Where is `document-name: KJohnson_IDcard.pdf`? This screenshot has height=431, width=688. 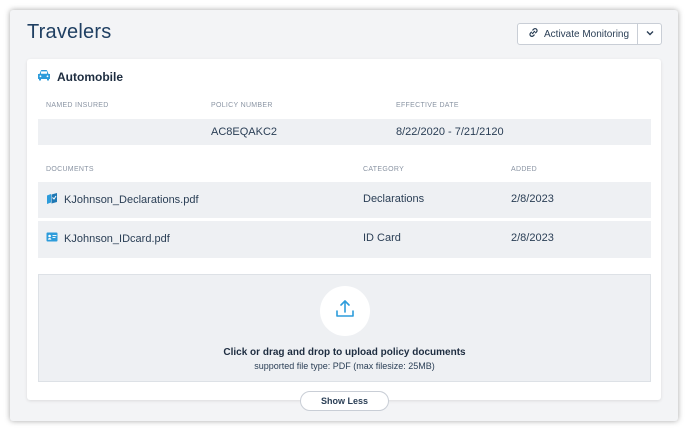
document-name: KJohnson_IDcard.pdf is located at coordinates (117, 238).